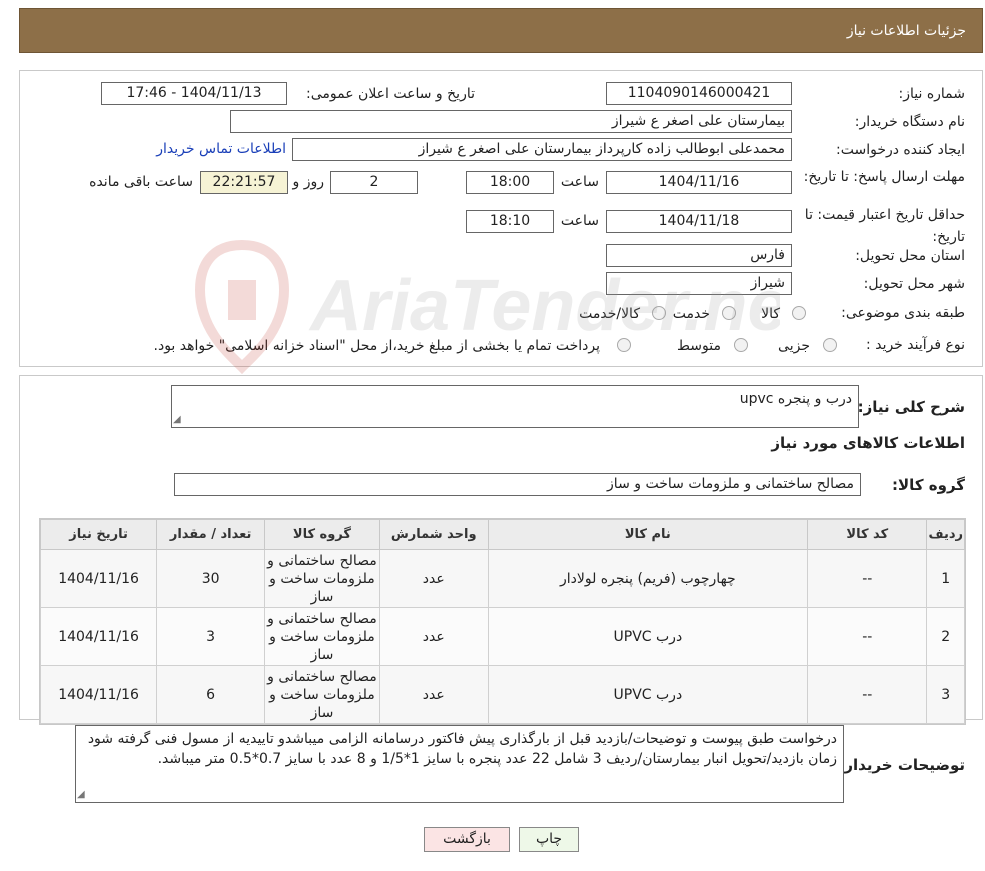 The width and height of the screenshot is (985, 871). Describe the element at coordinates (945, 578) in the screenshot. I see `cell-row-number: 1` at that location.